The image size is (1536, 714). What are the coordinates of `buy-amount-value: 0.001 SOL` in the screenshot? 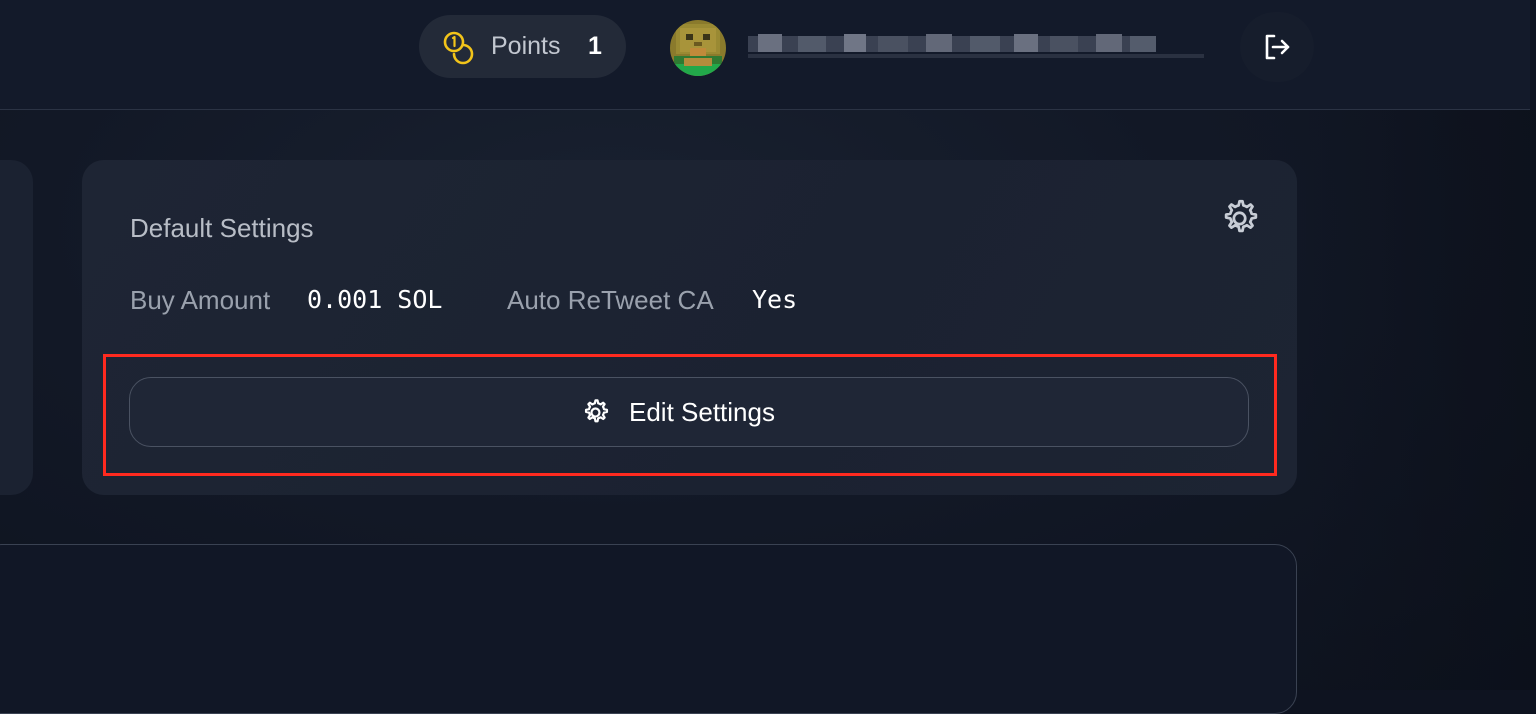 It's located at (375, 299).